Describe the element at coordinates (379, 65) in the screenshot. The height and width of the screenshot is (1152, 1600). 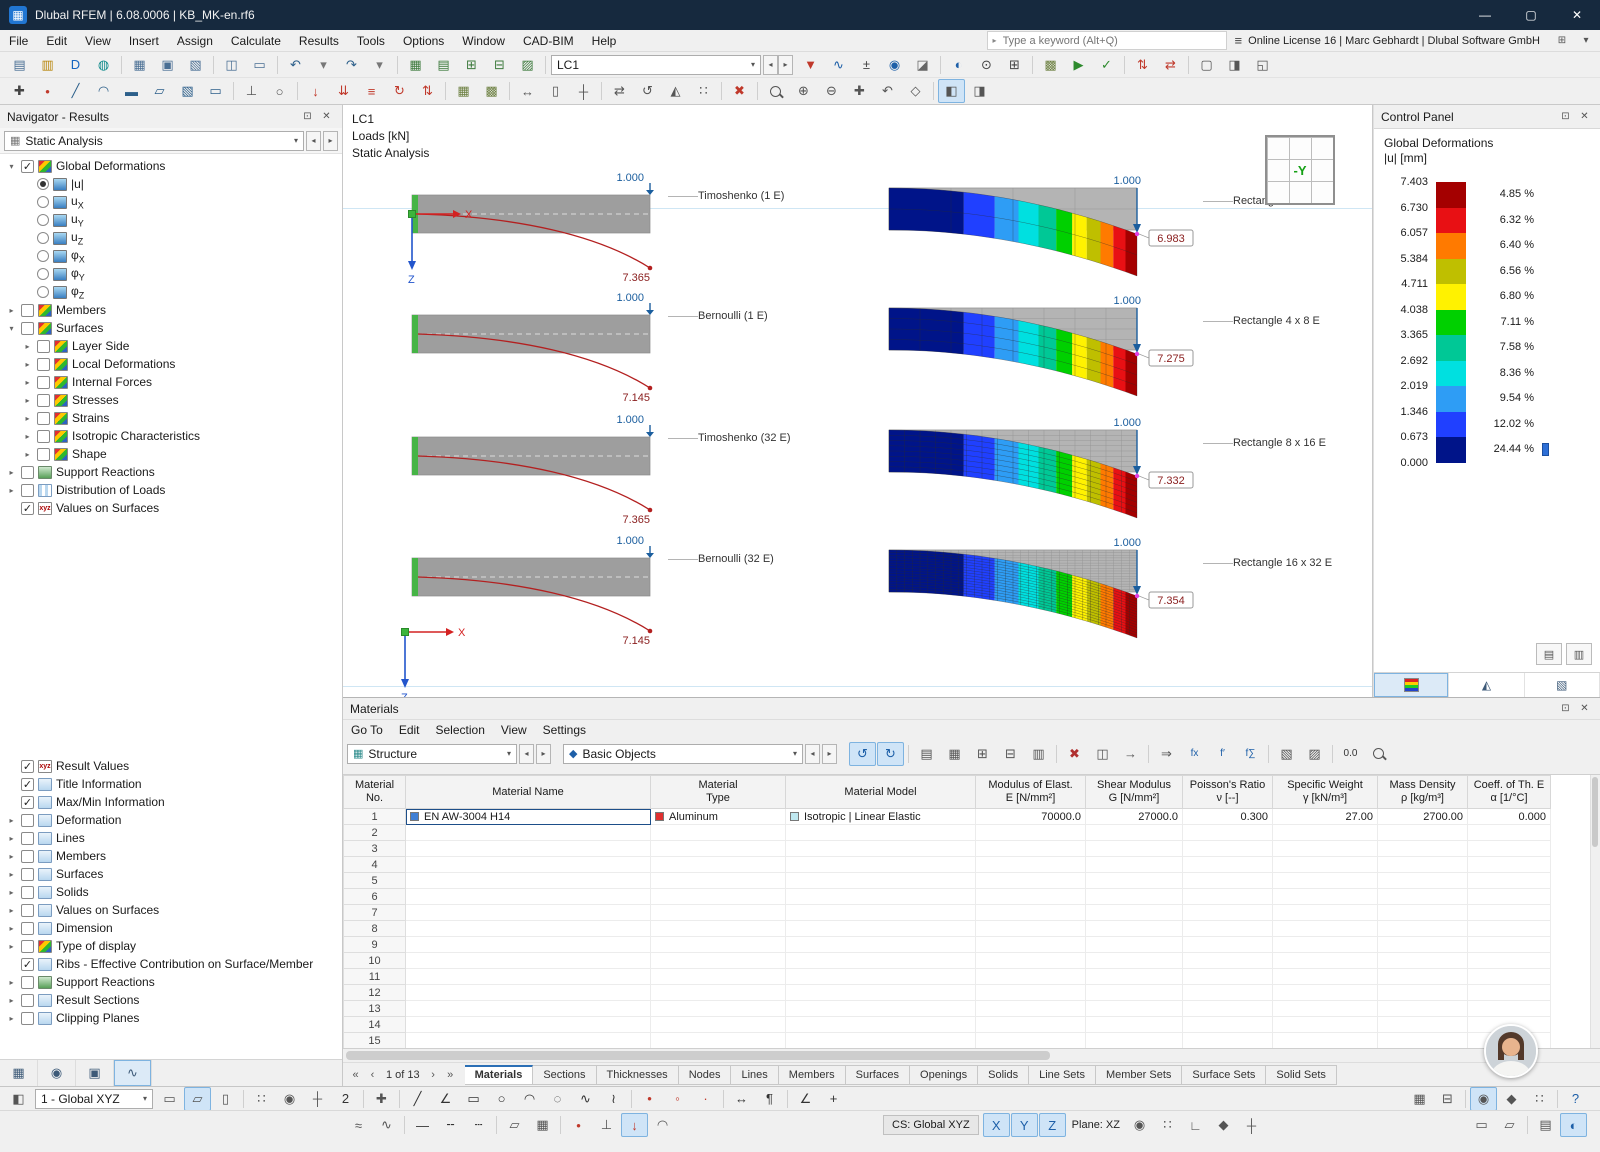
I see `redo-caret-icon: ▾` at that location.